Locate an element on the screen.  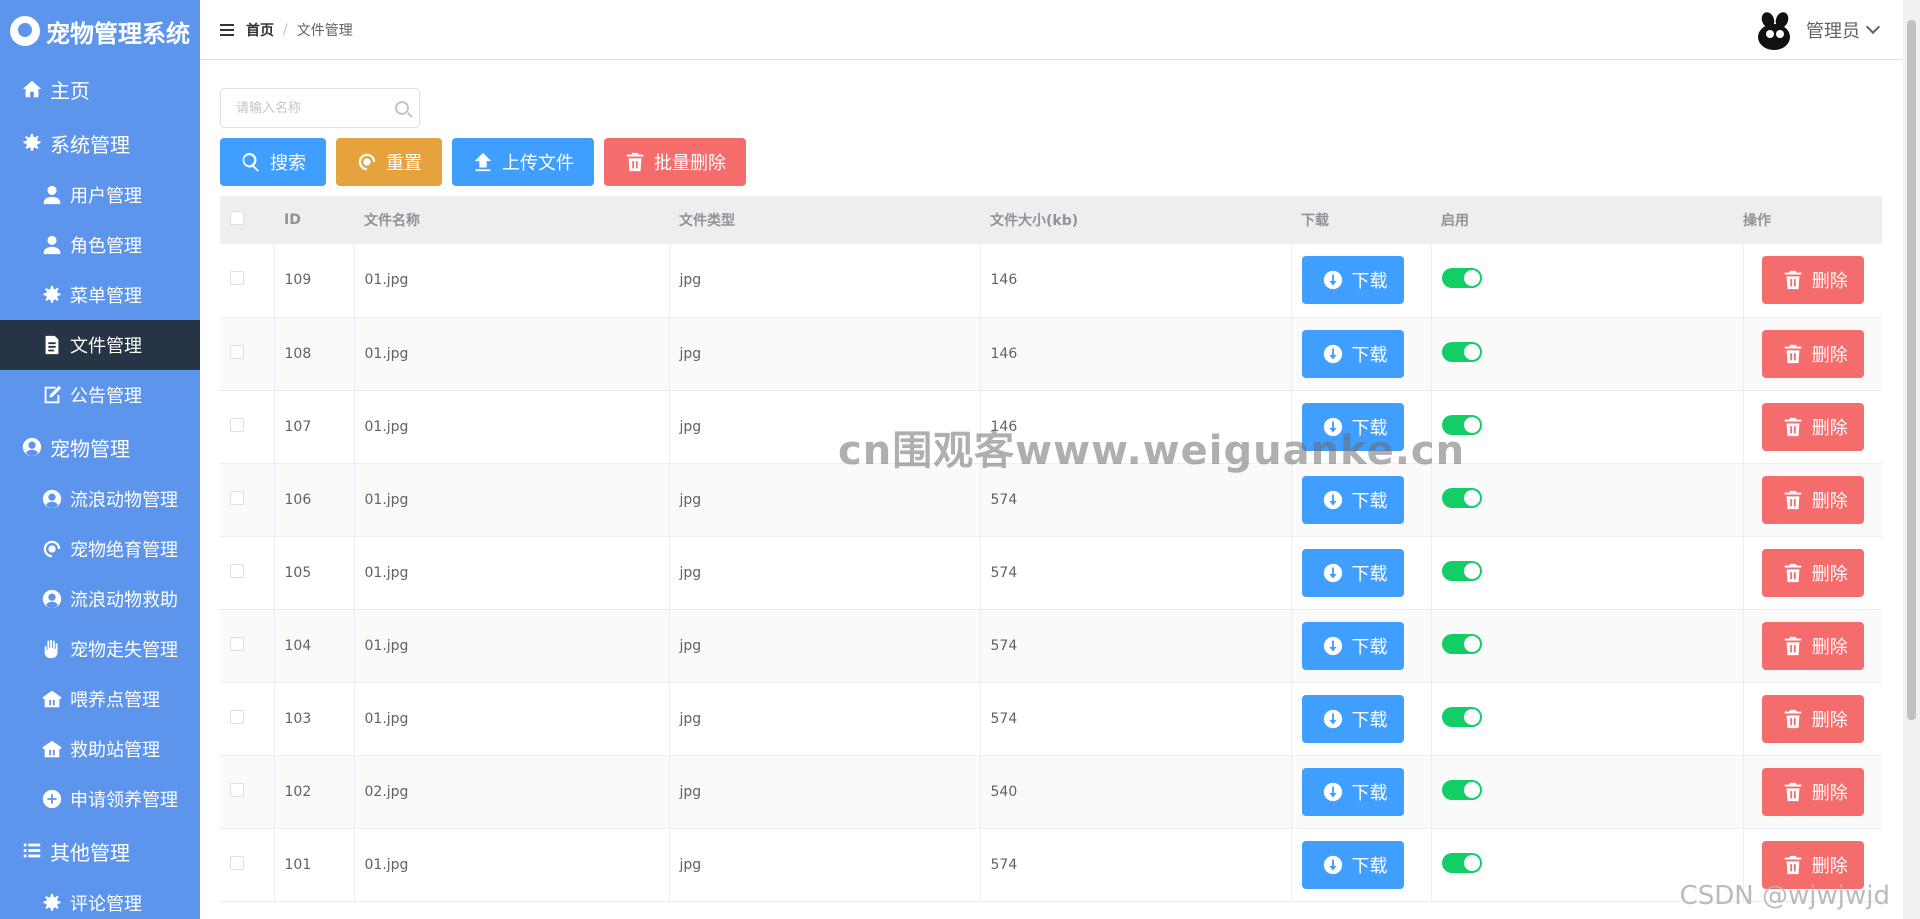
table-row: 107 01.jpg jpg 146 下载 删除 is located at coordinates (1051, 427).